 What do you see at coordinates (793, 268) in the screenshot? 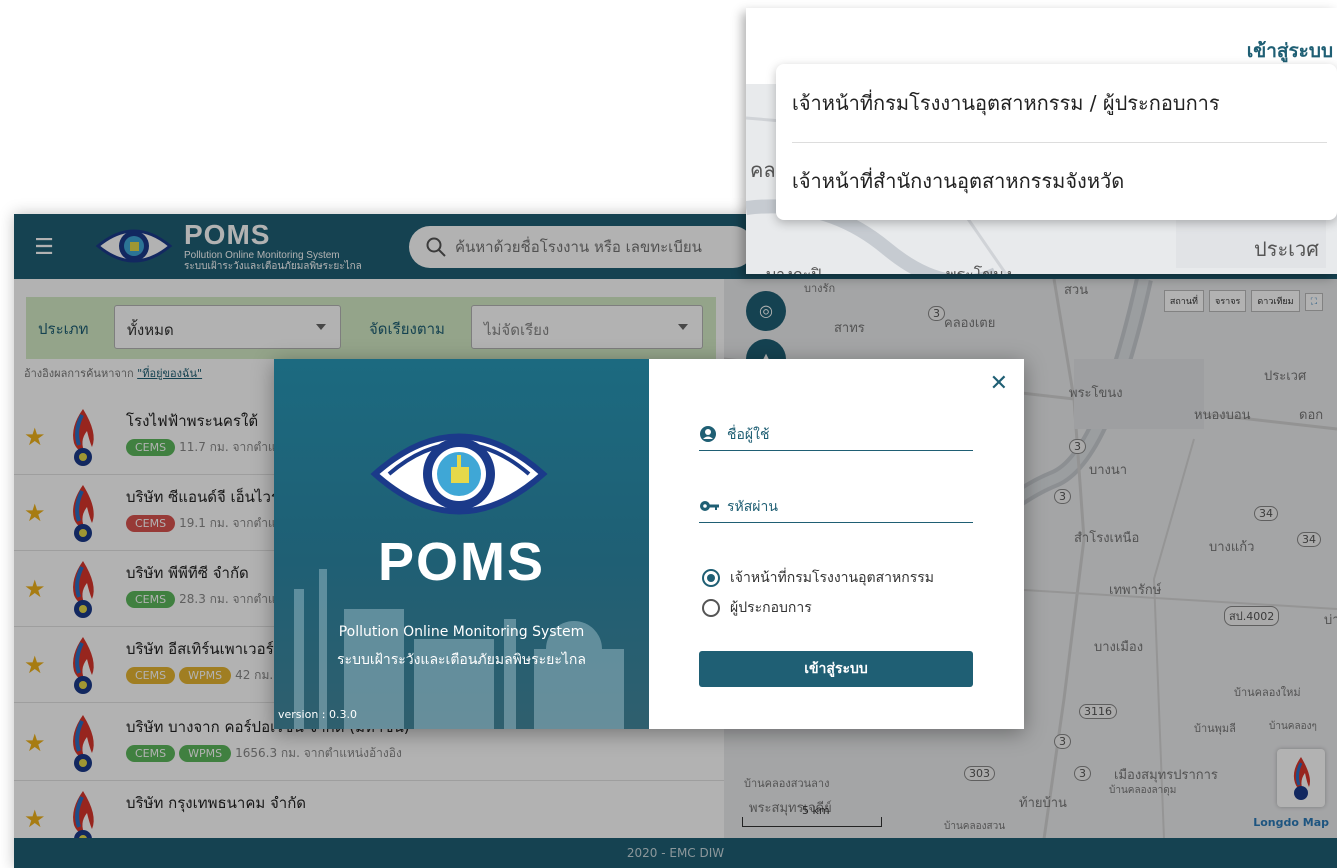
I see `callout-map-label: บางกะปิ` at bounding box center [793, 268].